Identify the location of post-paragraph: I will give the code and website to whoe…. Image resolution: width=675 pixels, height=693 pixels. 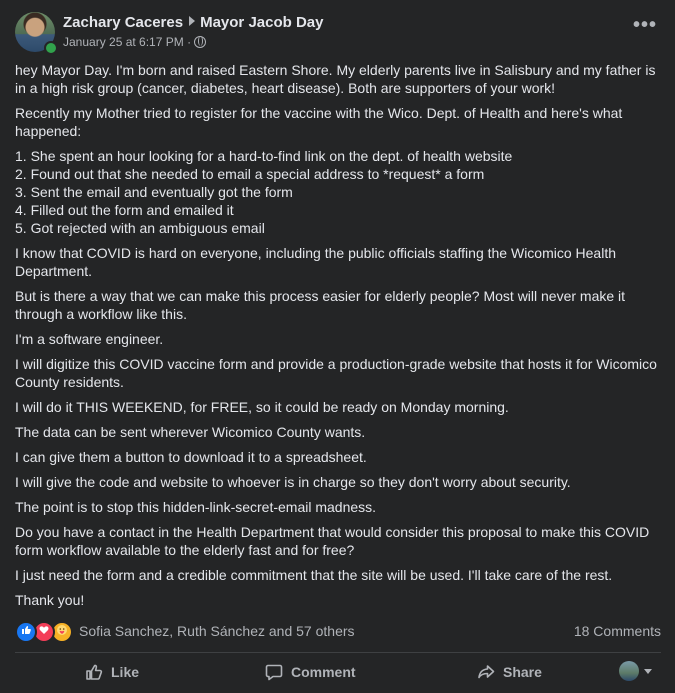
(293, 482).